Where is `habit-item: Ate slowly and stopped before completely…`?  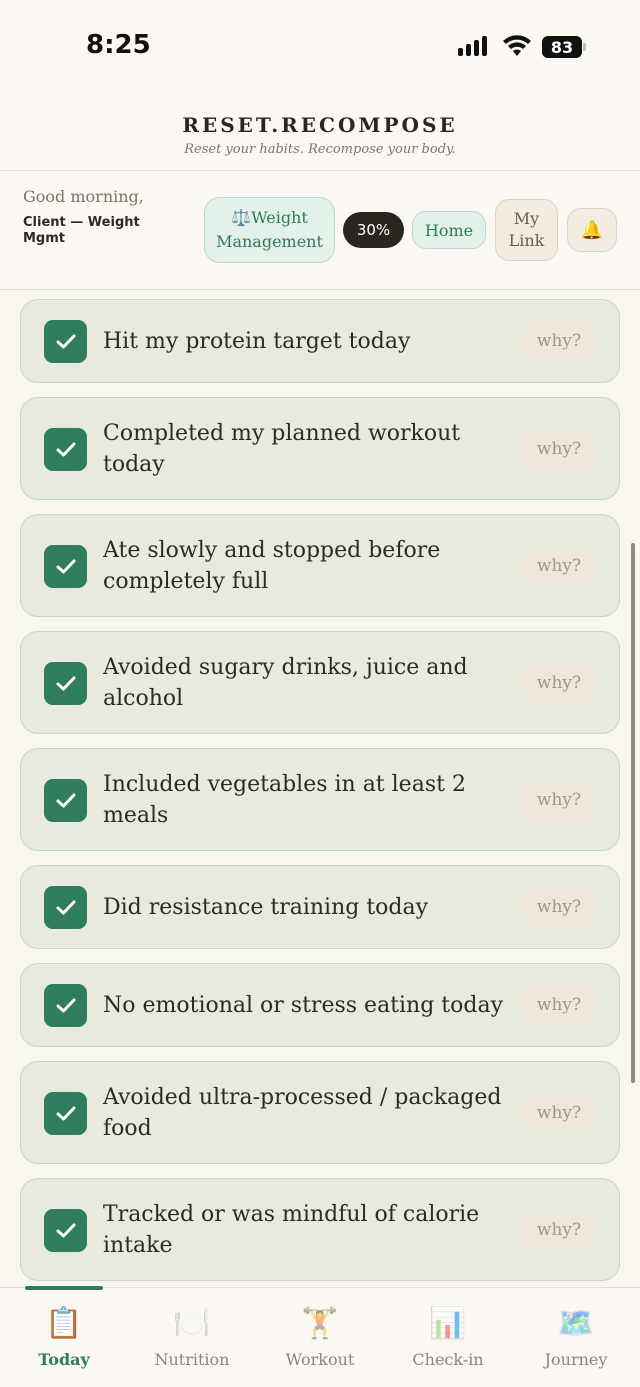 habit-item: Ate slowly and stopped before completely… is located at coordinates (320, 565).